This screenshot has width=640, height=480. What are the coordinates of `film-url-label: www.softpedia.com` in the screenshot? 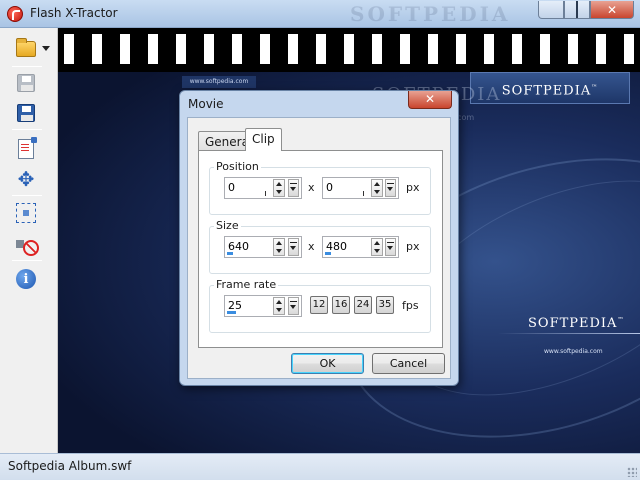 It's located at (219, 82).